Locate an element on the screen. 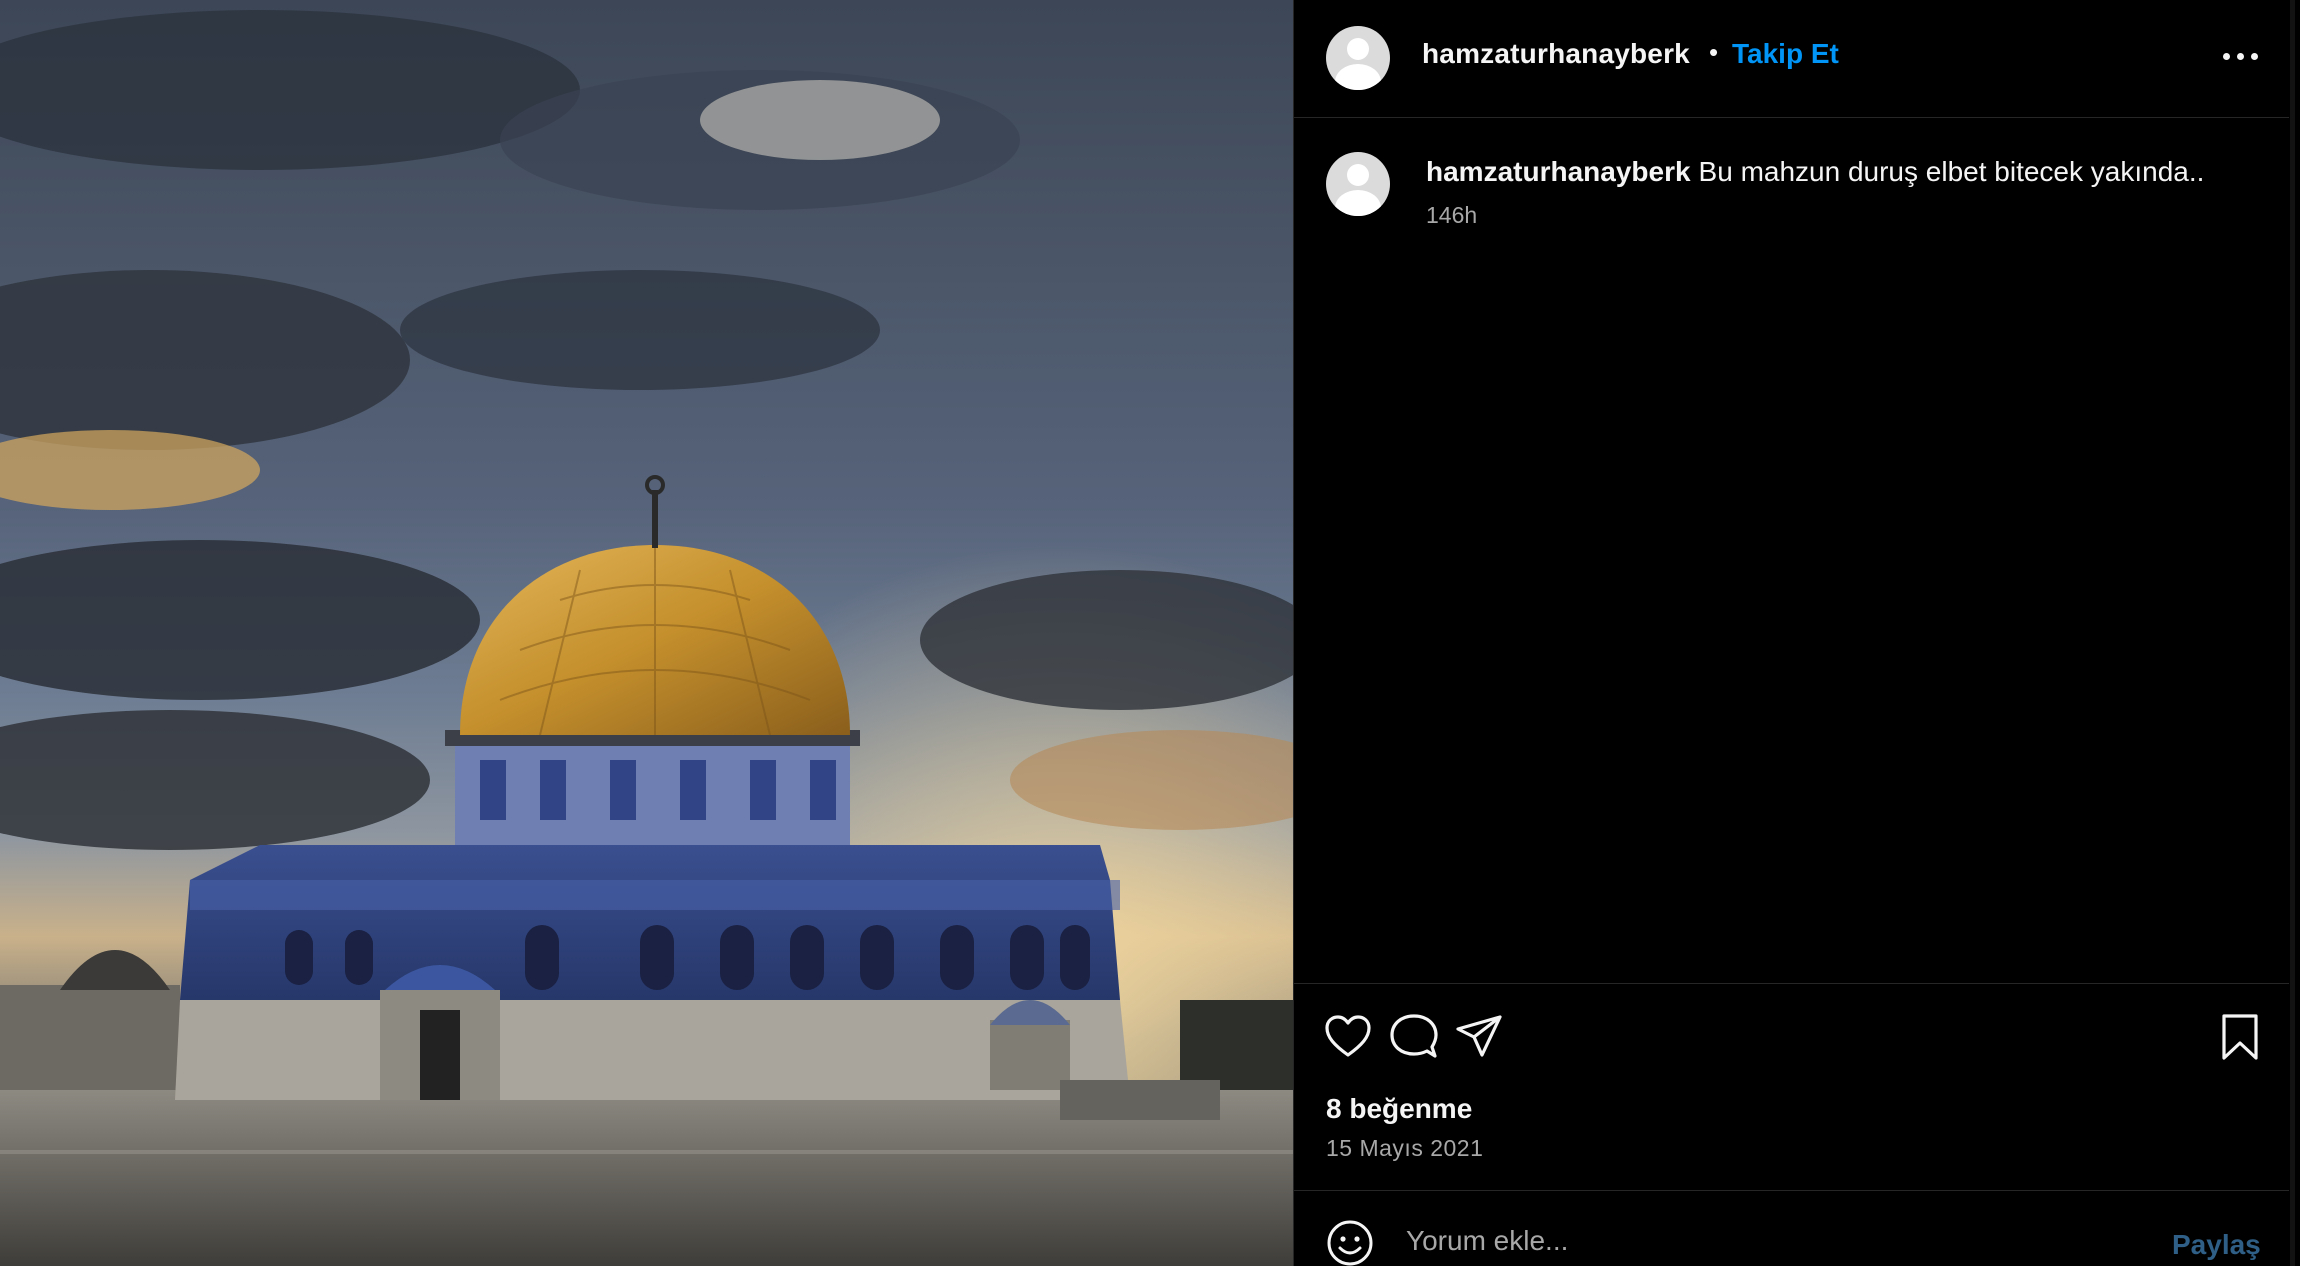 The height and width of the screenshot is (1266, 2300). more-options-icon is located at coordinates (2241, 57).